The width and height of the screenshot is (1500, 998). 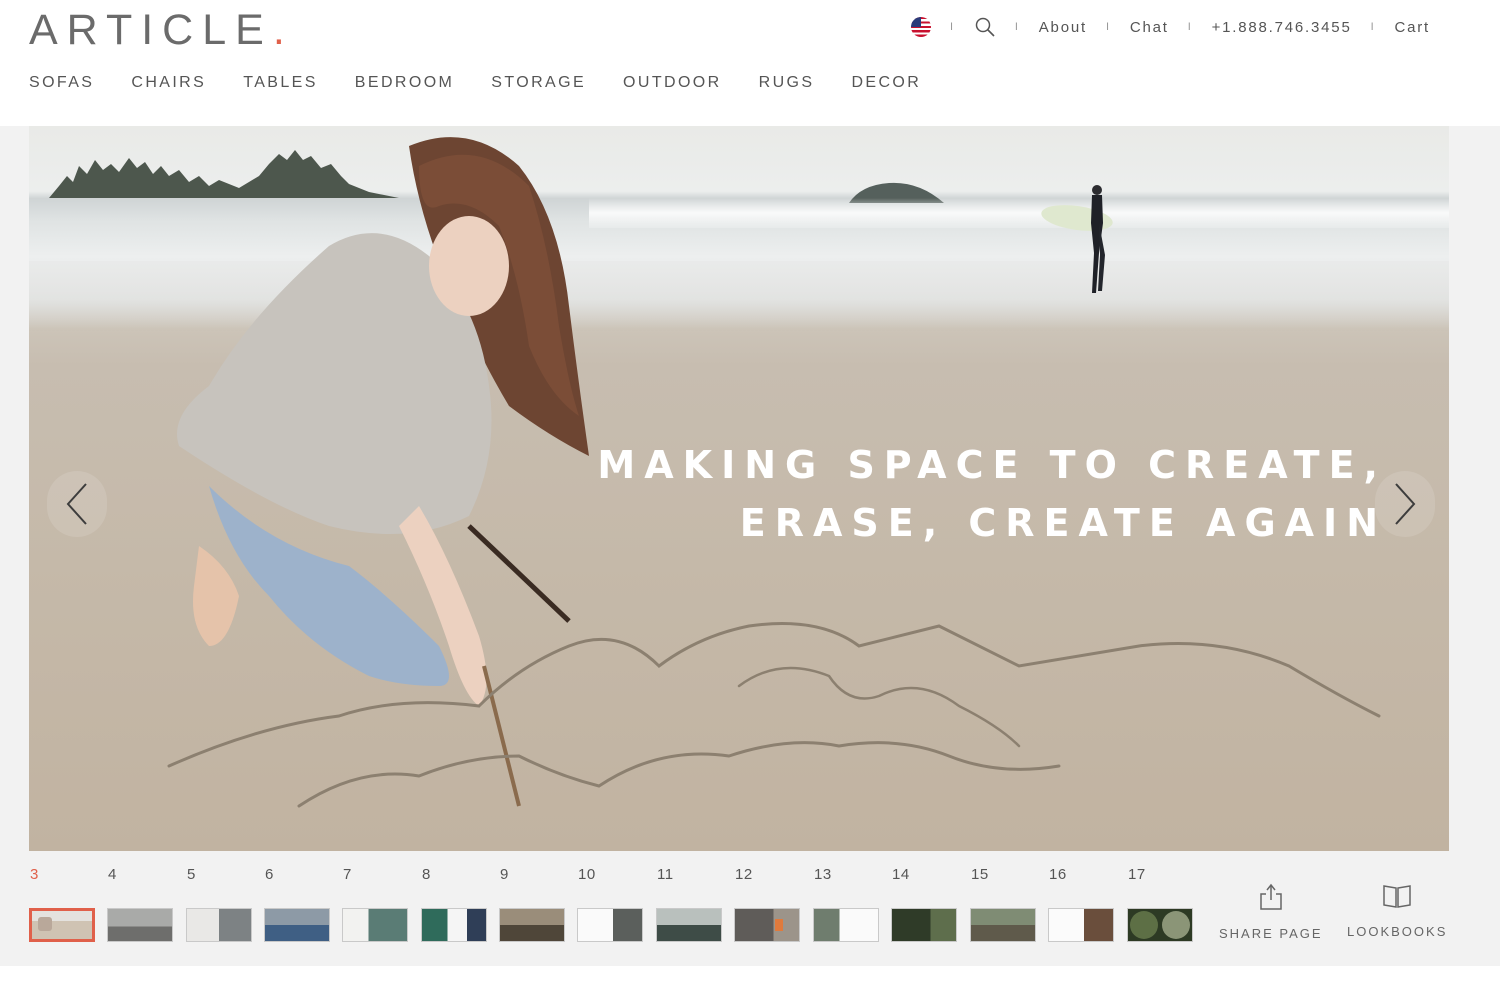 What do you see at coordinates (532, 904) in the screenshot?
I see `thumbnail-page-9: 9` at bounding box center [532, 904].